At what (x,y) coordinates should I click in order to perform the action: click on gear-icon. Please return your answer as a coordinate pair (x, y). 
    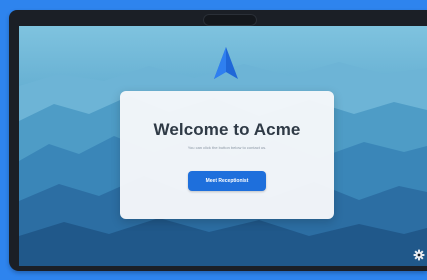
    Looking at the image, I should click on (419, 255).